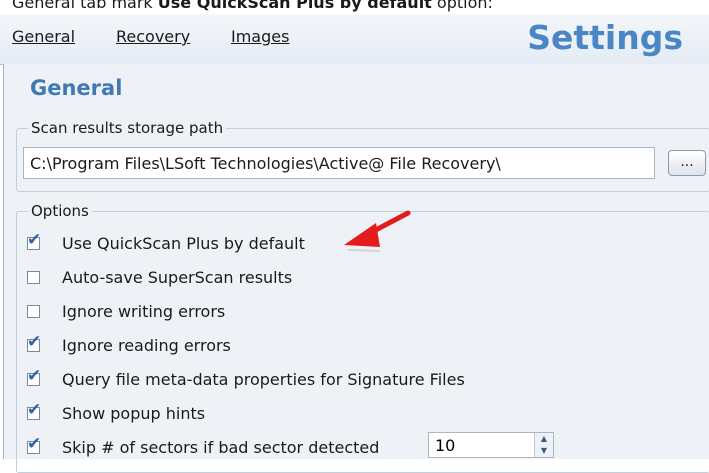  What do you see at coordinates (605, 37) in the screenshot?
I see `settings-title: Settings` at bounding box center [605, 37].